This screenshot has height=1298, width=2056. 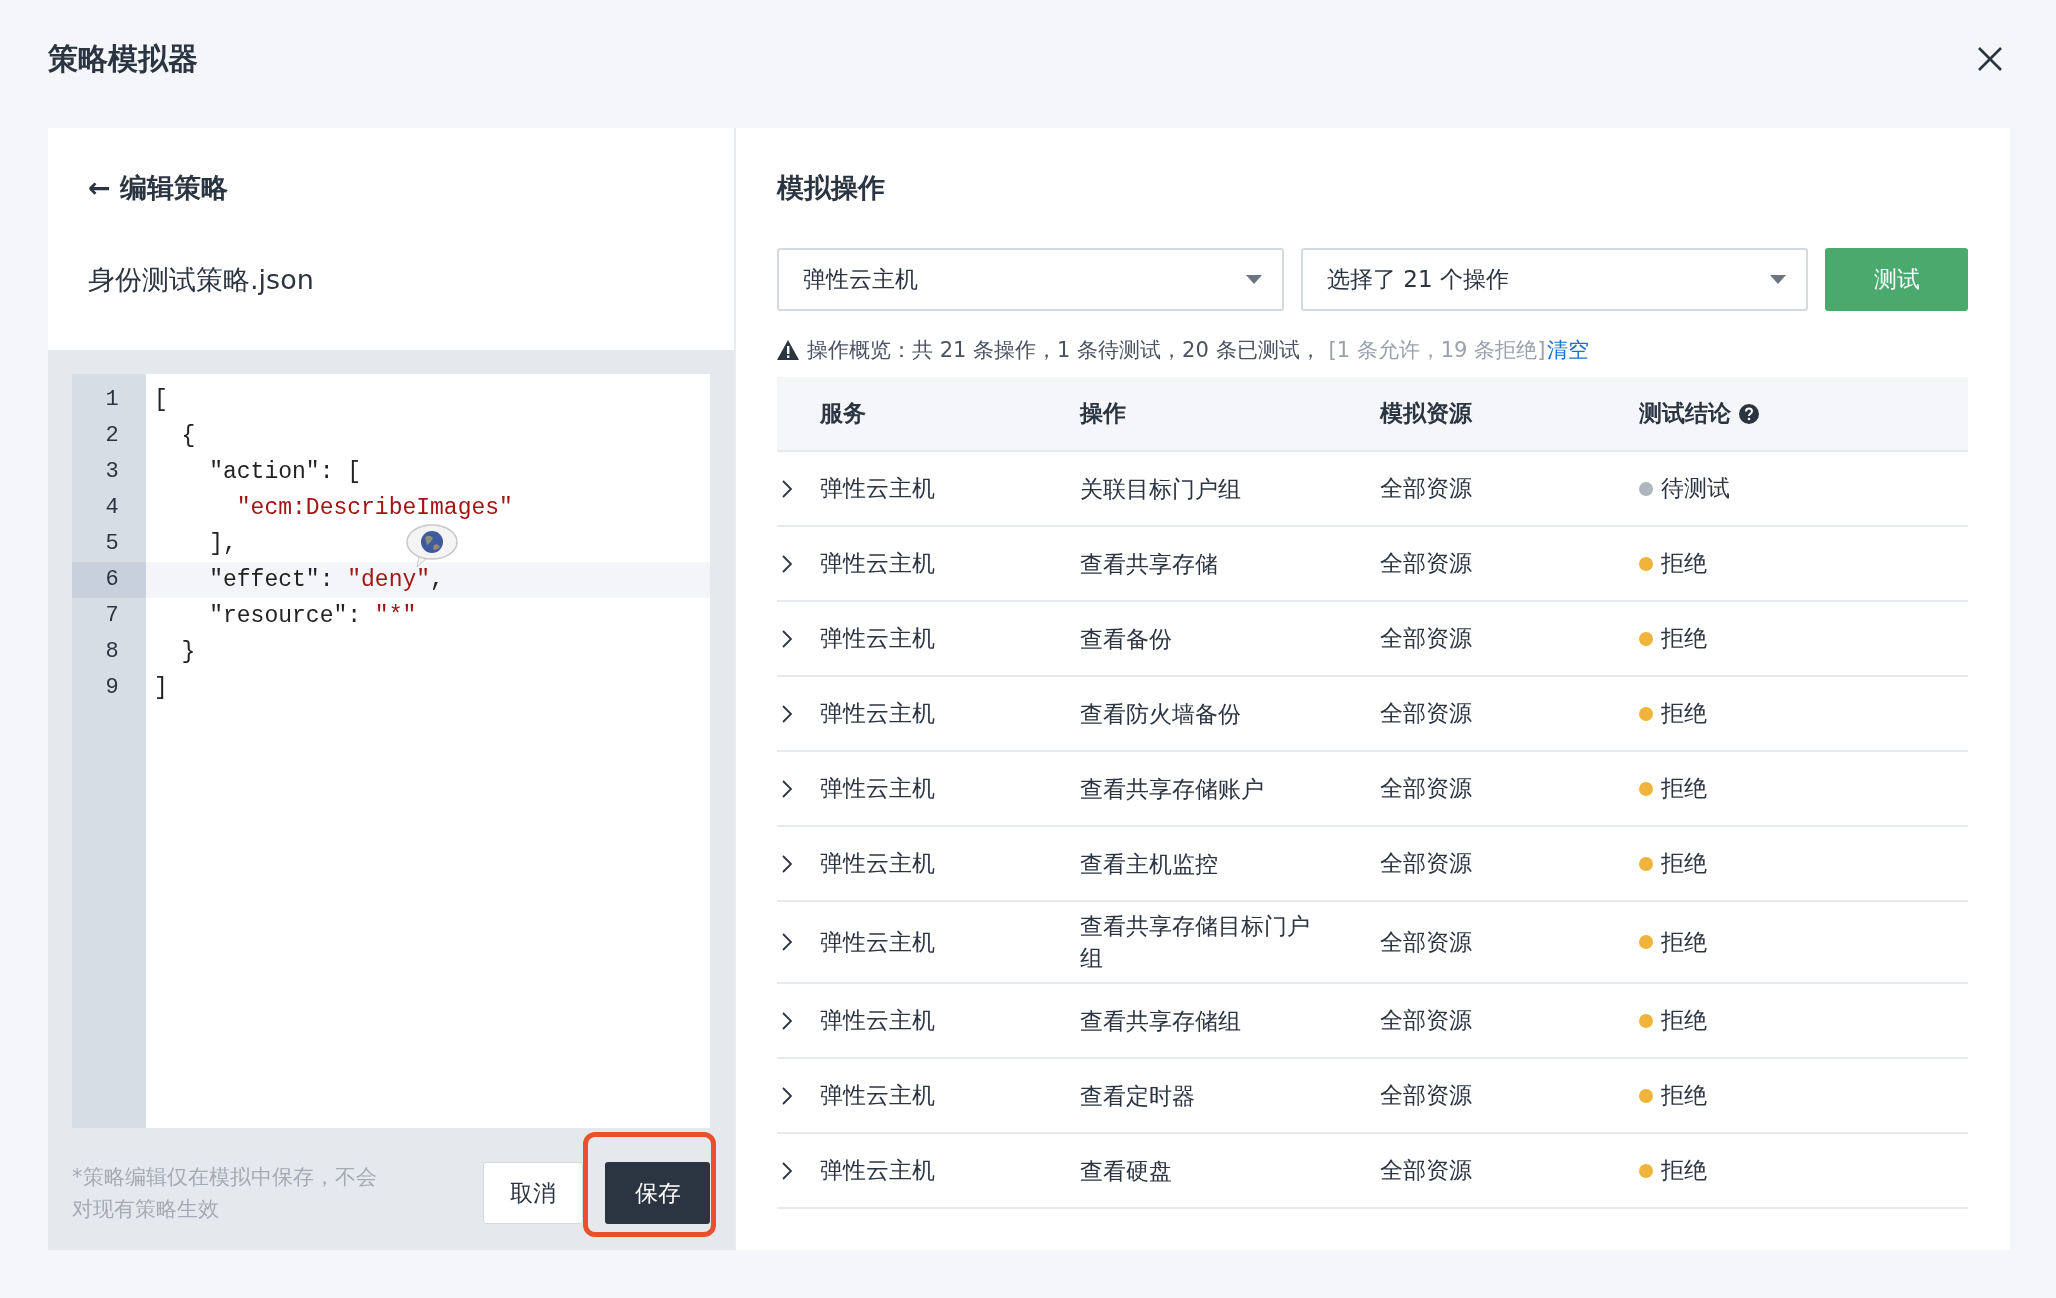 I want to click on table-cell-text: 查看共享存储, so click(x=1149, y=564).